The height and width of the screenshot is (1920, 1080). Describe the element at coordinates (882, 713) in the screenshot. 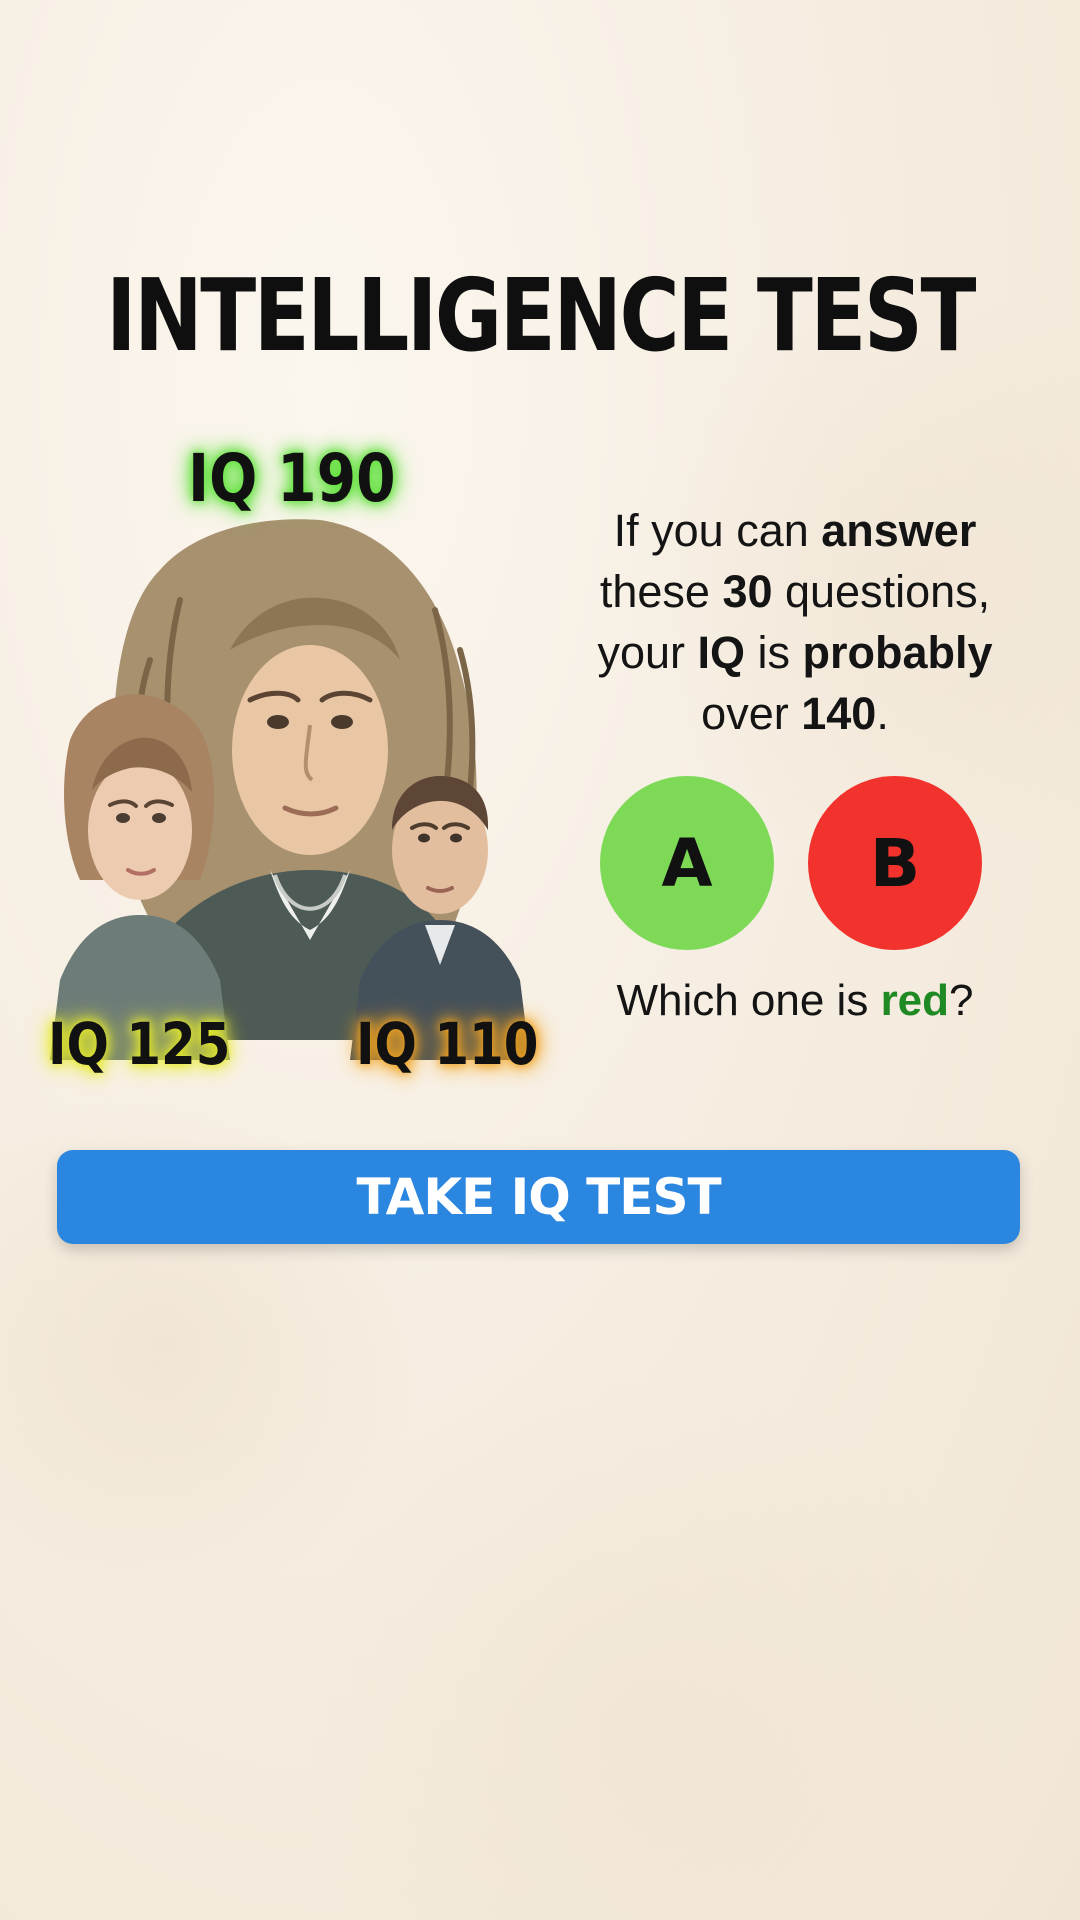

I see `intro-text-span: .` at that location.